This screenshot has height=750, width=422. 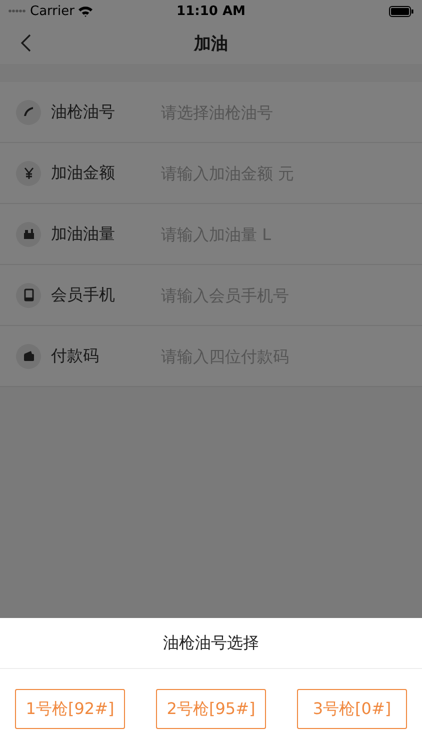 What do you see at coordinates (211, 643) in the screenshot?
I see `sheet-title: 油枪油号选择` at bounding box center [211, 643].